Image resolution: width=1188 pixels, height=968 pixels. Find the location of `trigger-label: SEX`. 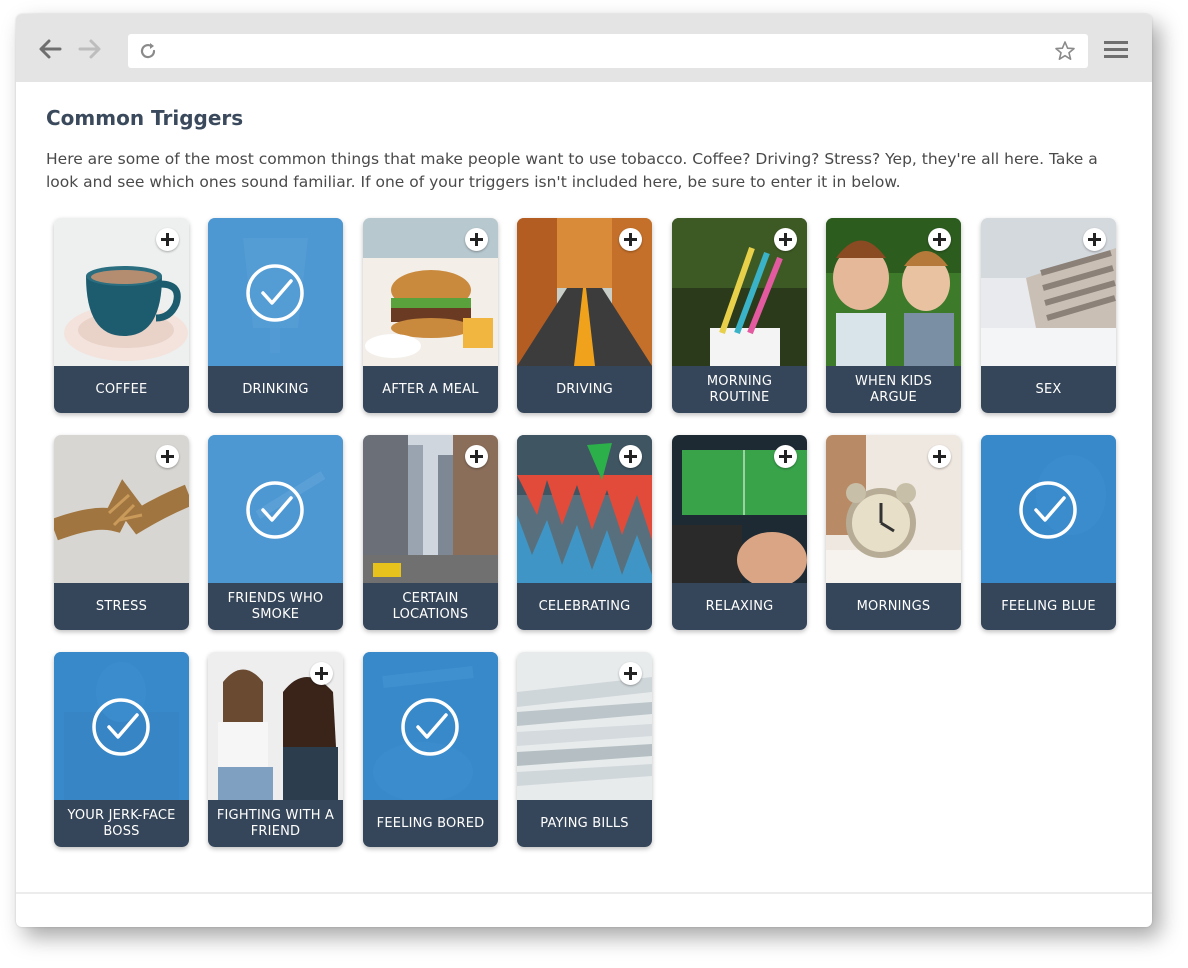

trigger-label: SEX is located at coordinates (1048, 389).